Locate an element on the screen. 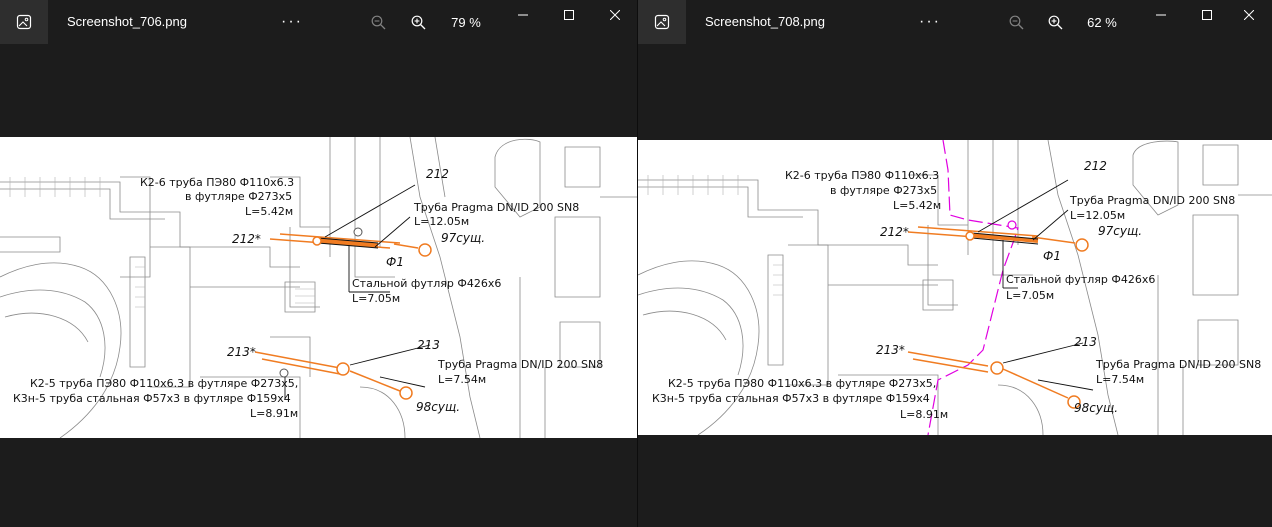 The image size is (1272, 527). title-bar: Screenshot_706.png ··· 79 % is located at coordinates (318, 22).